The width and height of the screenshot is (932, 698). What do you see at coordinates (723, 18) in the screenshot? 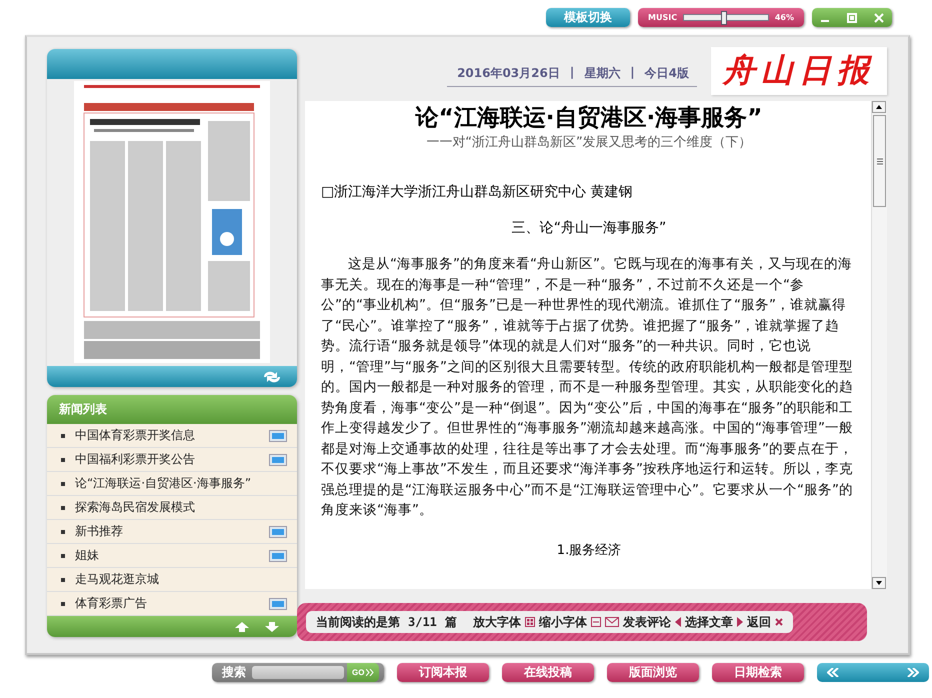
I see `slider-thumb` at bounding box center [723, 18].